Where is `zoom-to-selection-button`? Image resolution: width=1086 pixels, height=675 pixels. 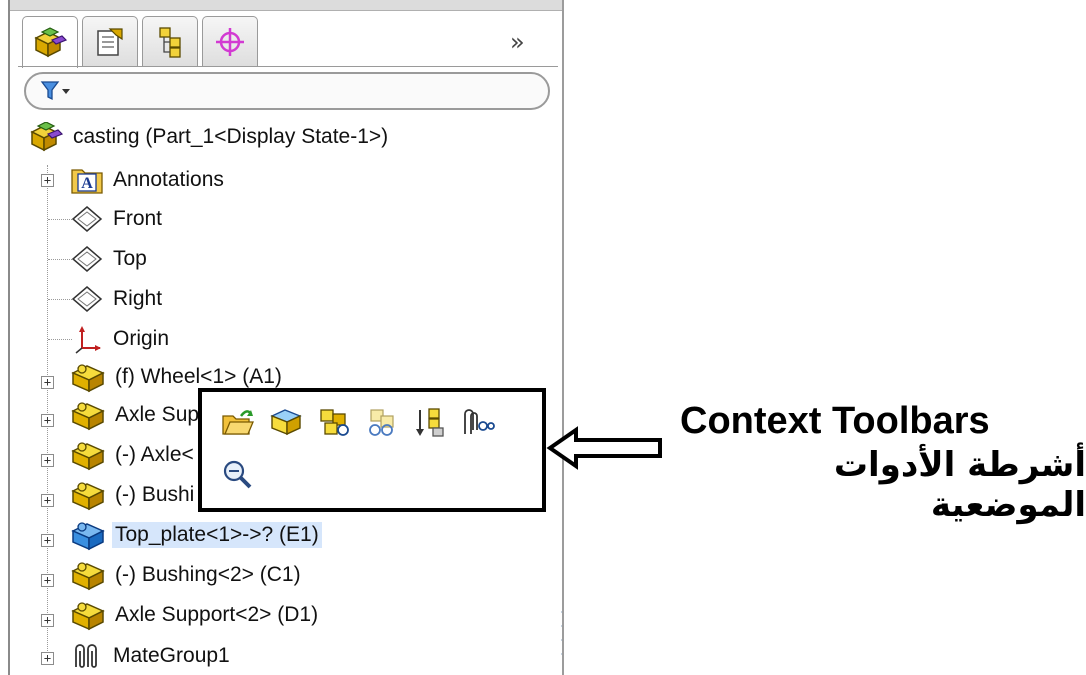
zoom-to-selection-button is located at coordinates (238, 474).